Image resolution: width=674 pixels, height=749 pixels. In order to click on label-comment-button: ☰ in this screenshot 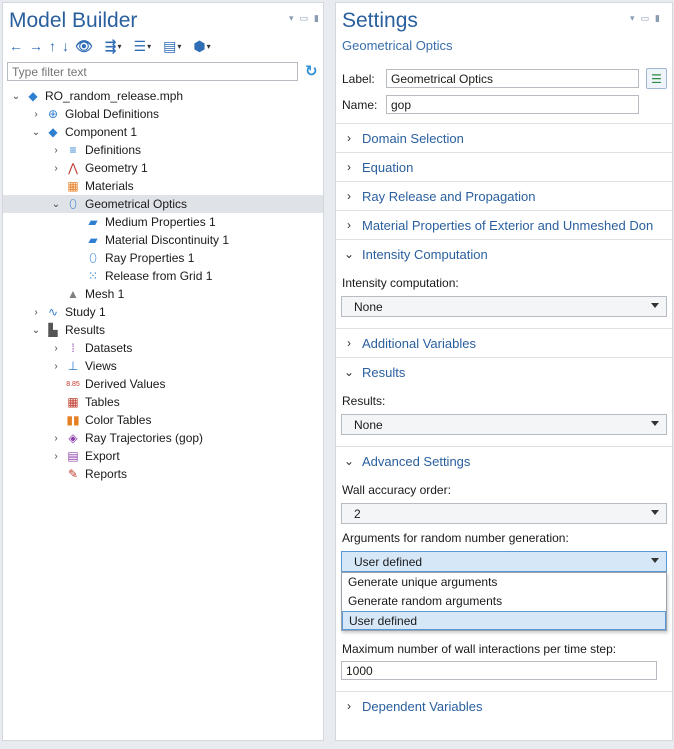, I will do `click(656, 78)`.